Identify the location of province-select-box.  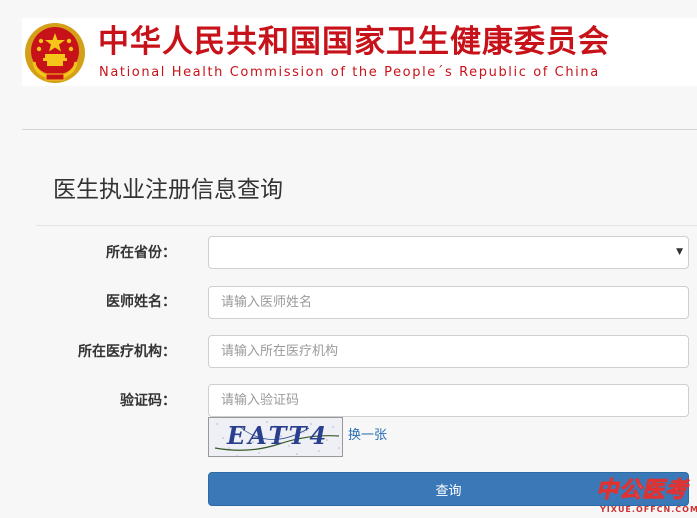
(448, 252).